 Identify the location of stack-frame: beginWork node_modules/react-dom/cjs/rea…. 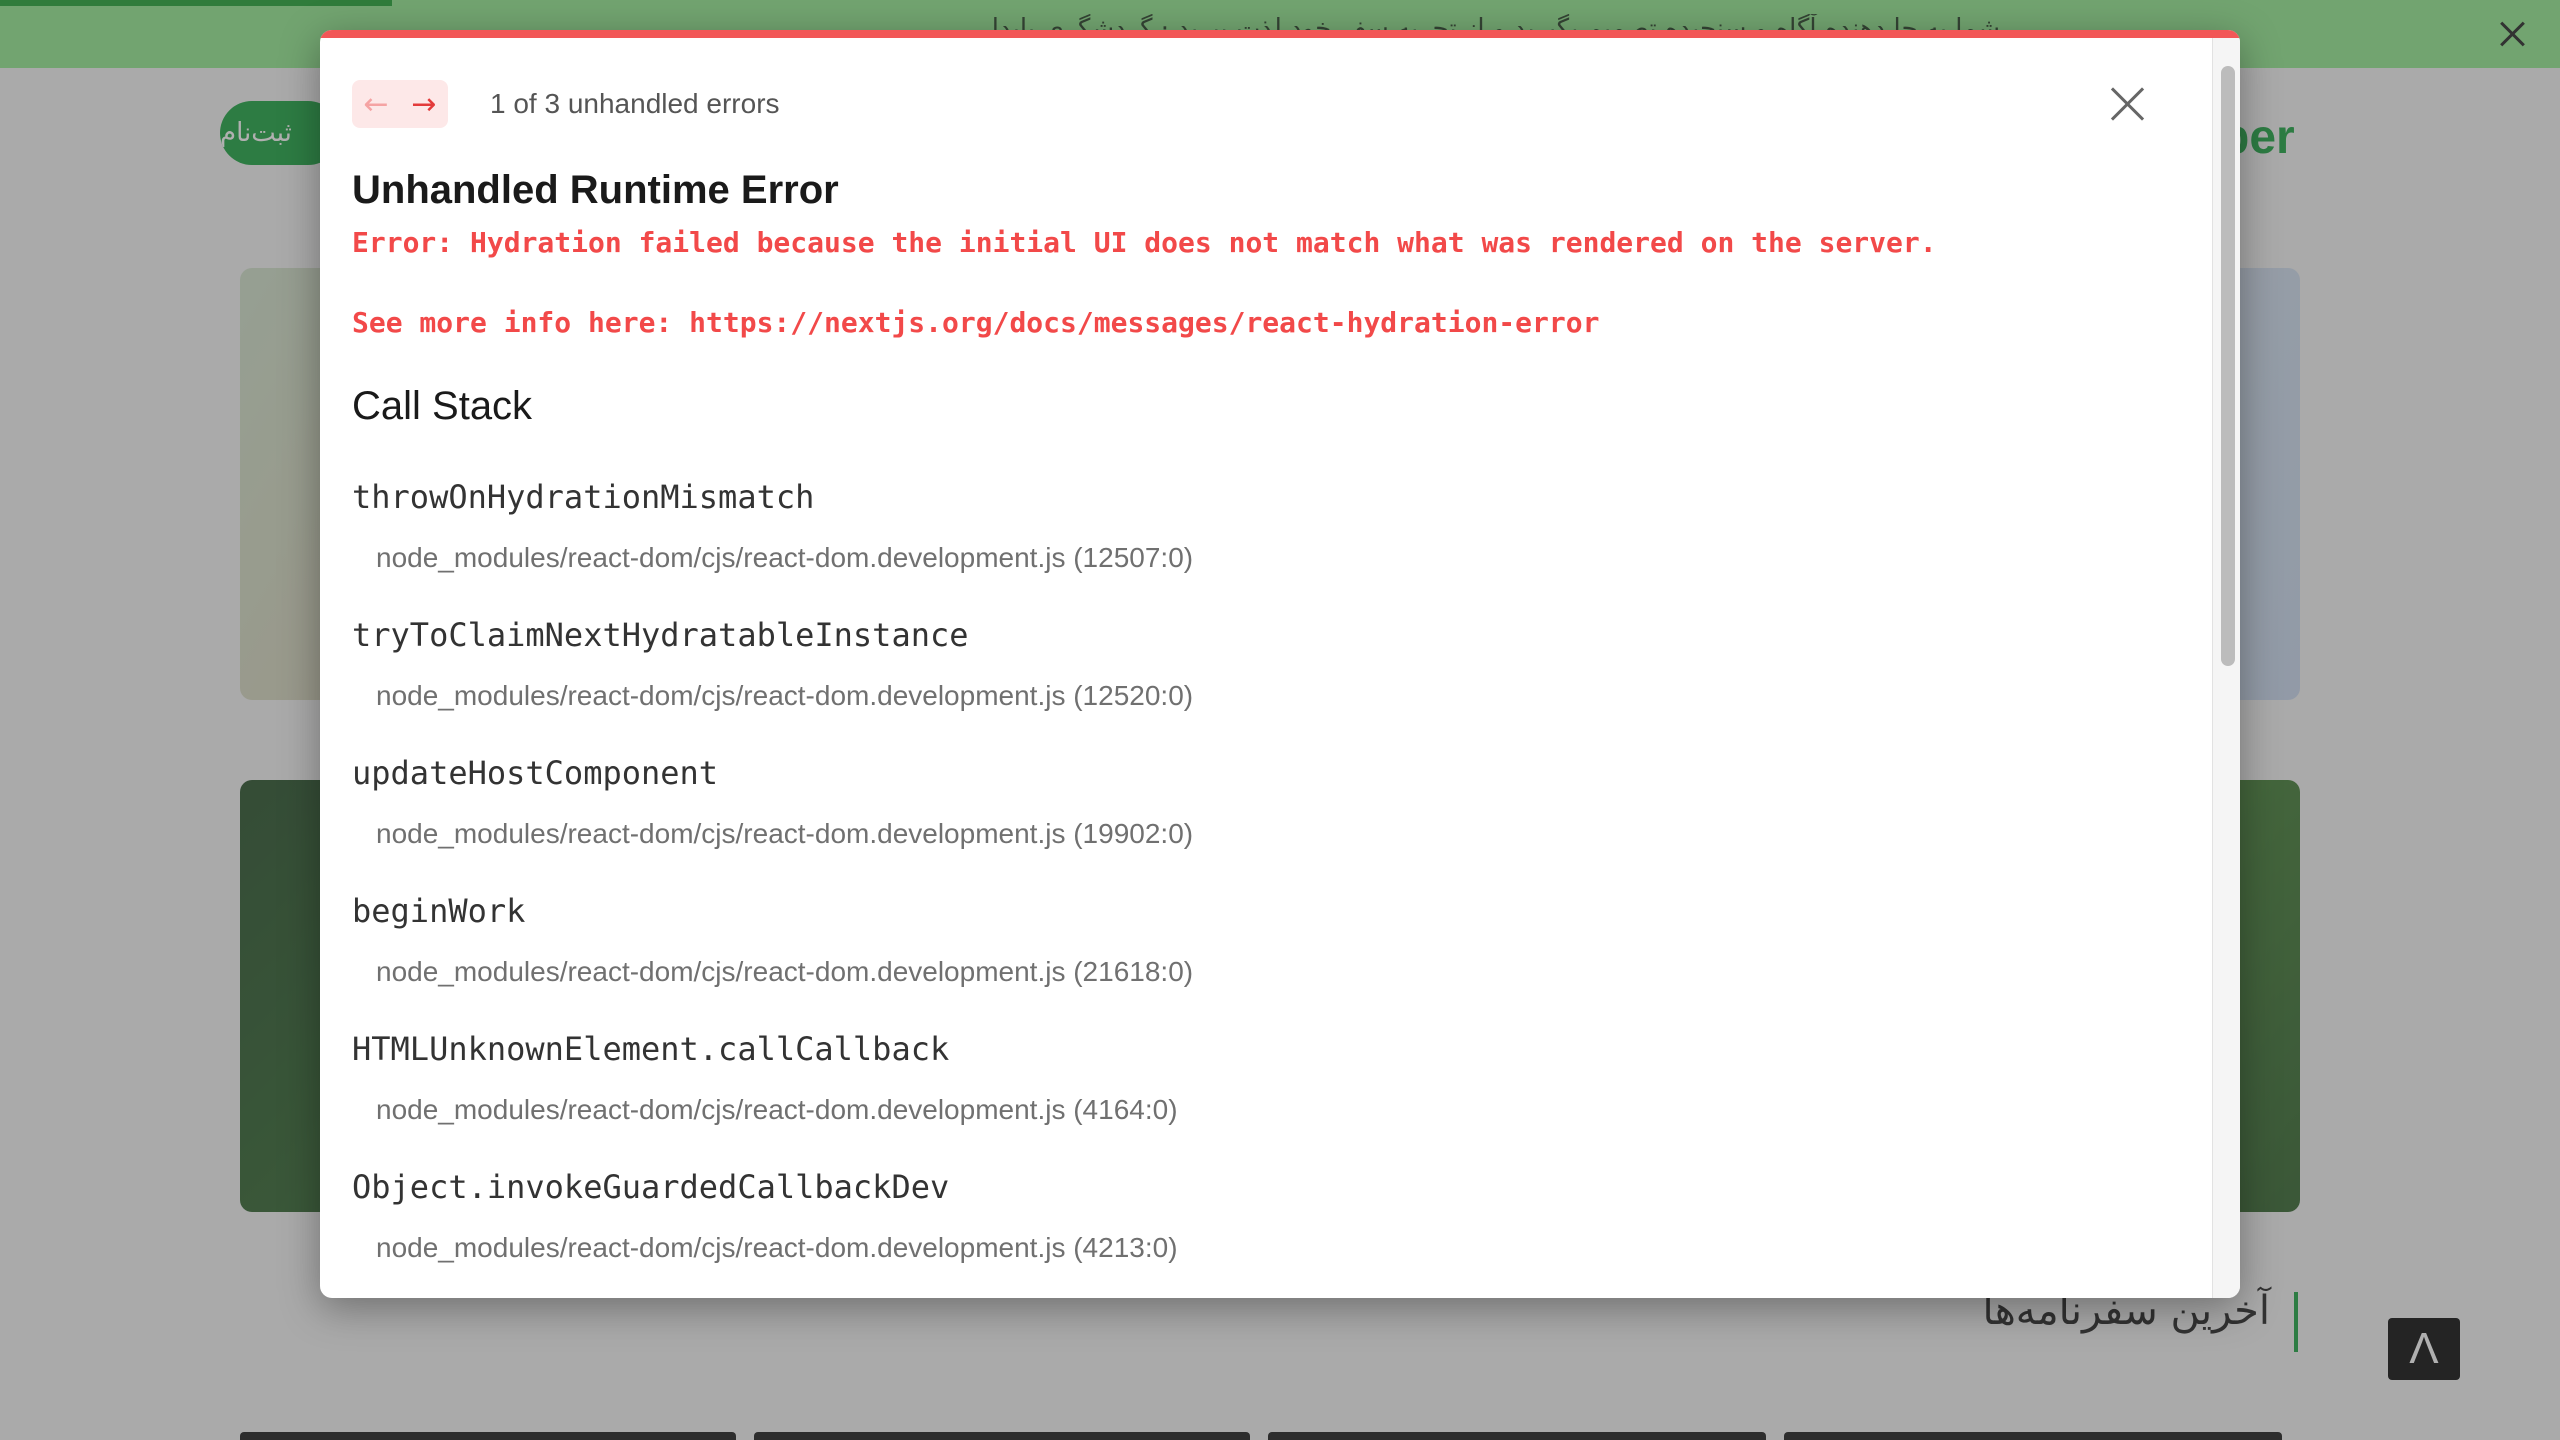
(772, 940).